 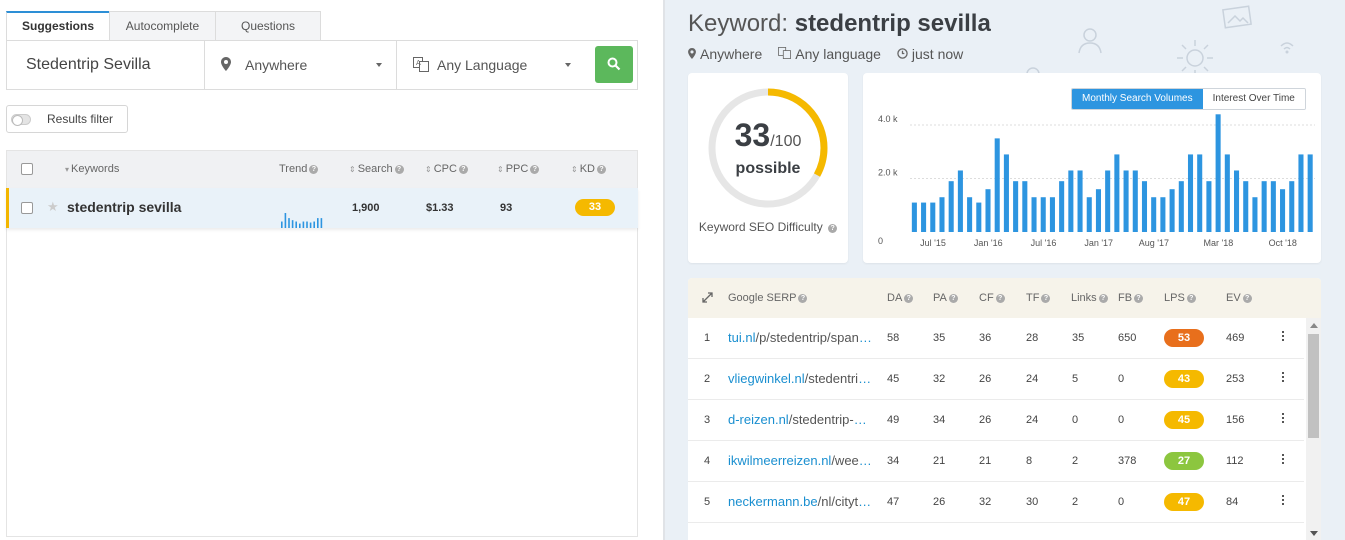 What do you see at coordinates (1235, 461) in the screenshot?
I see `ev-value: 112` at bounding box center [1235, 461].